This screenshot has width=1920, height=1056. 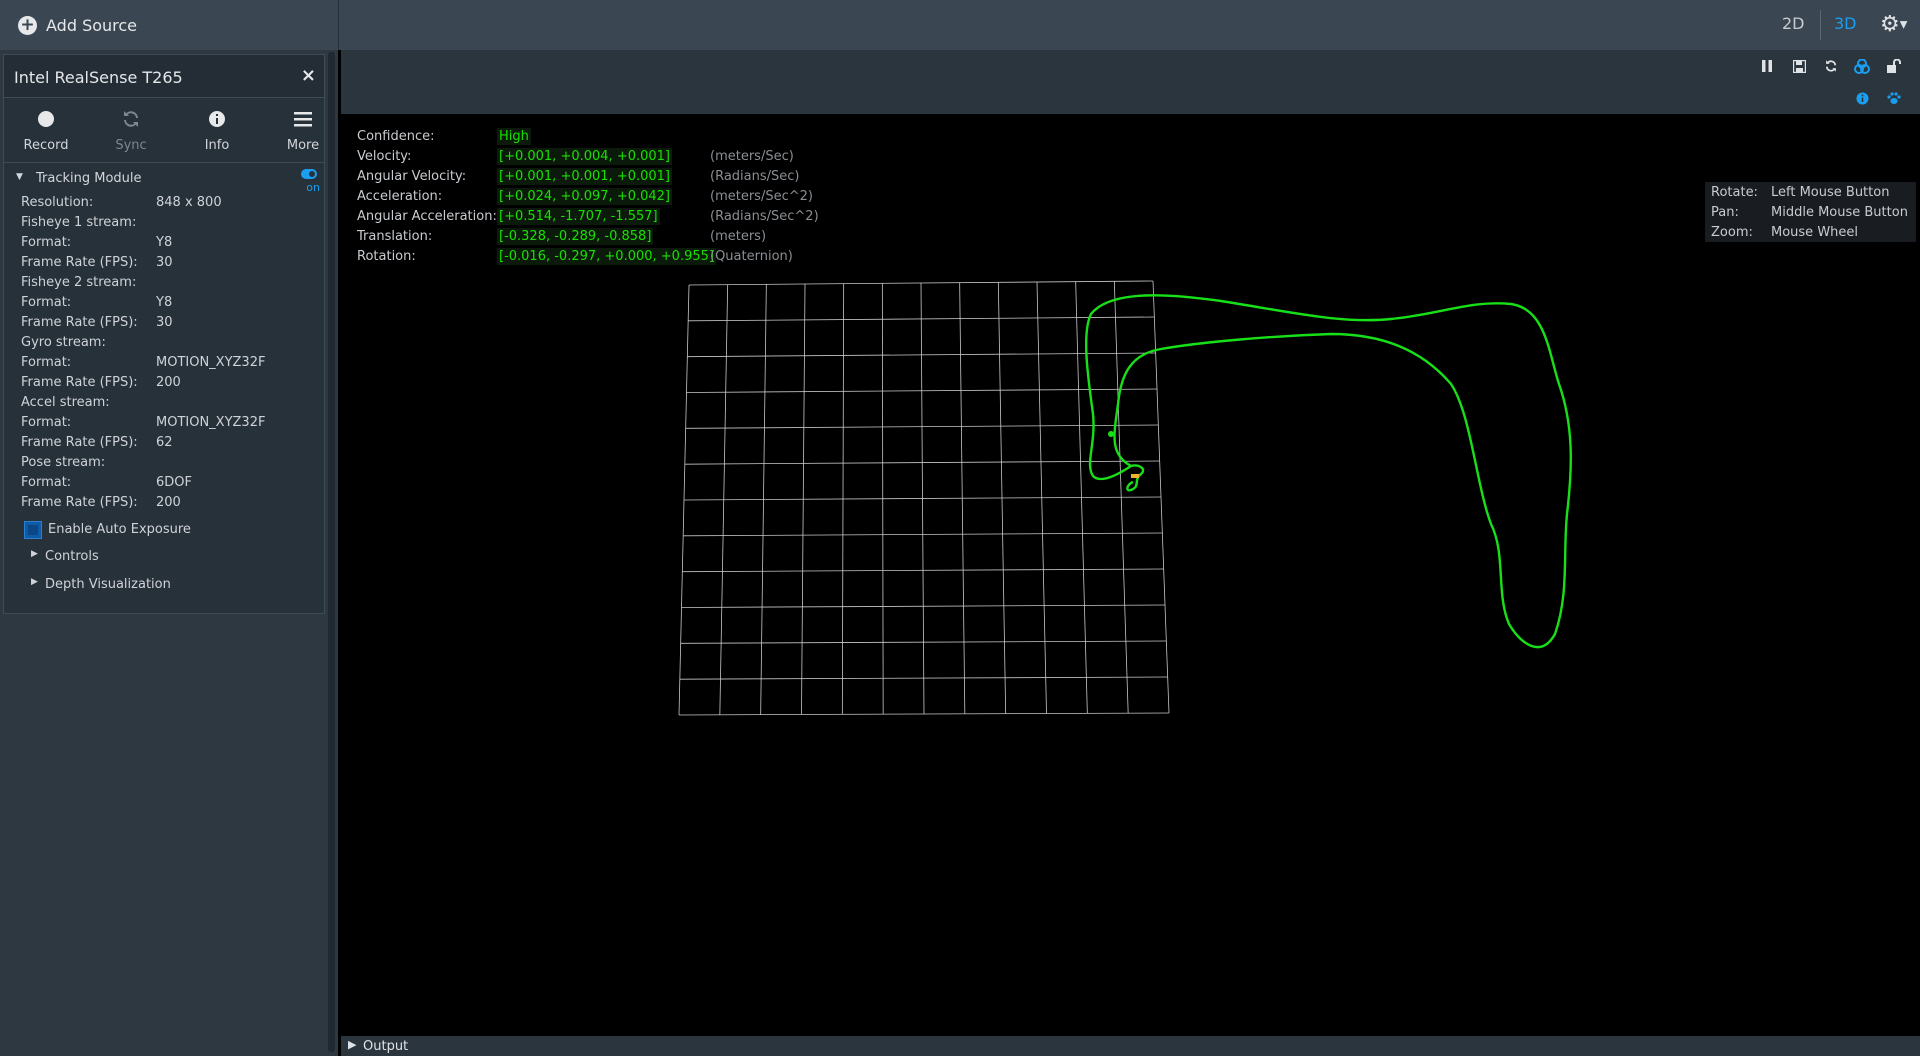 What do you see at coordinates (1767, 66) in the screenshot?
I see `pause-icon` at bounding box center [1767, 66].